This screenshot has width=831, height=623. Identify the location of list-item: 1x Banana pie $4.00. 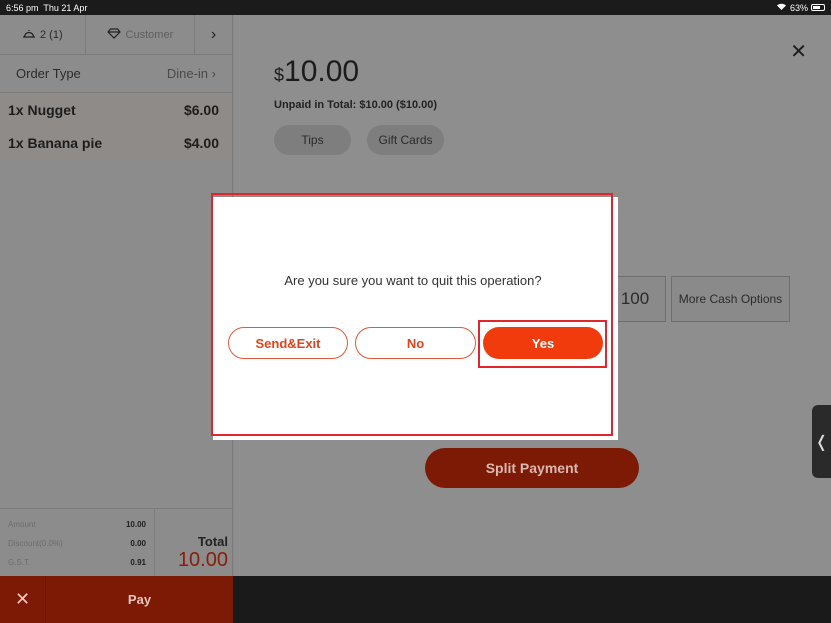
(116, 142).